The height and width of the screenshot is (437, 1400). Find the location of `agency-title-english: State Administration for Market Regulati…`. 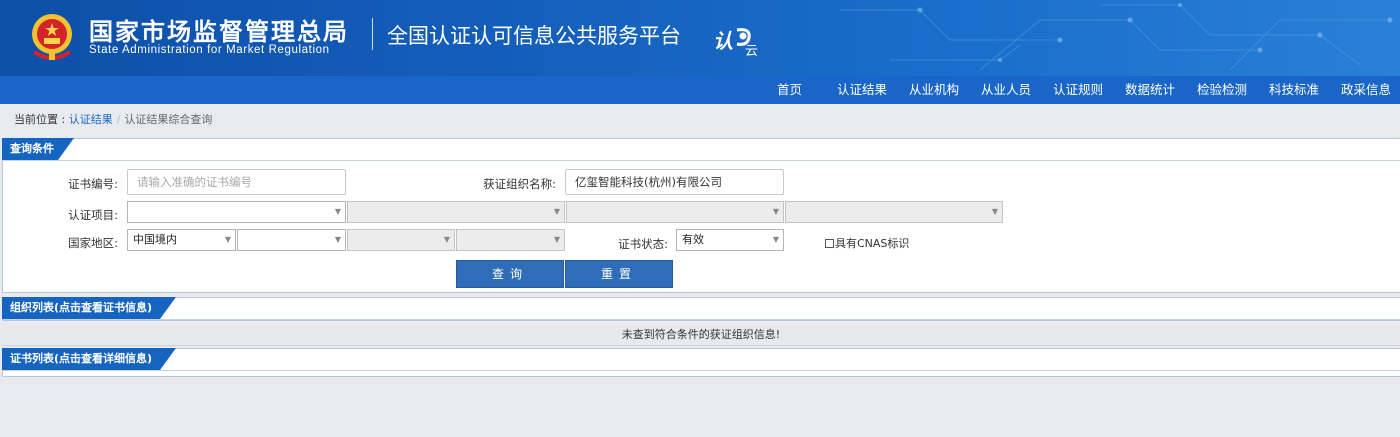

agency-title-english: State Administration for Market Regulati… is located at coordinates (209, 50).